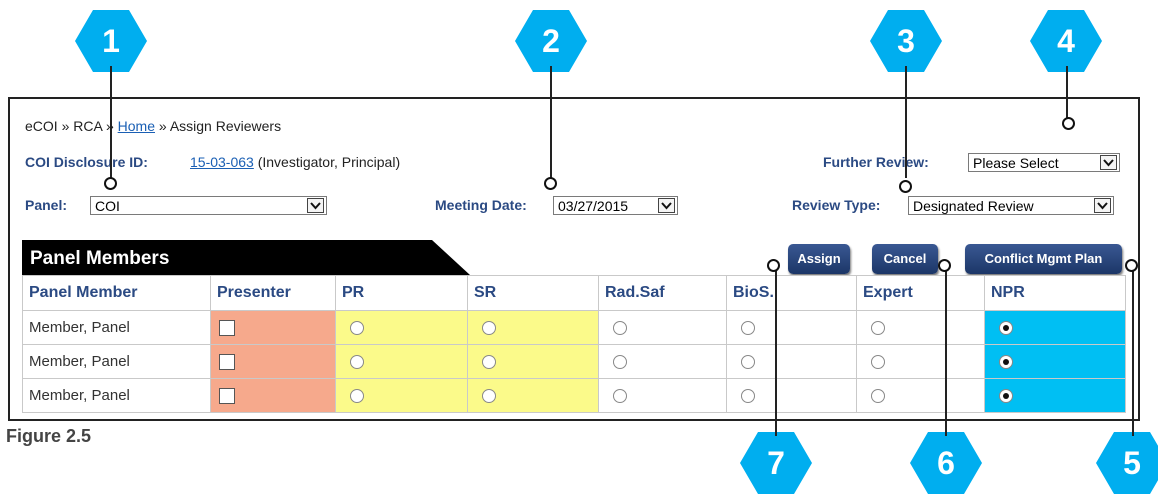 The image size is (1158, 499). Describe the element at coordinates (481, 205) in the screenshot. I see `meeting-date-label: Meeting Date:` at that location.